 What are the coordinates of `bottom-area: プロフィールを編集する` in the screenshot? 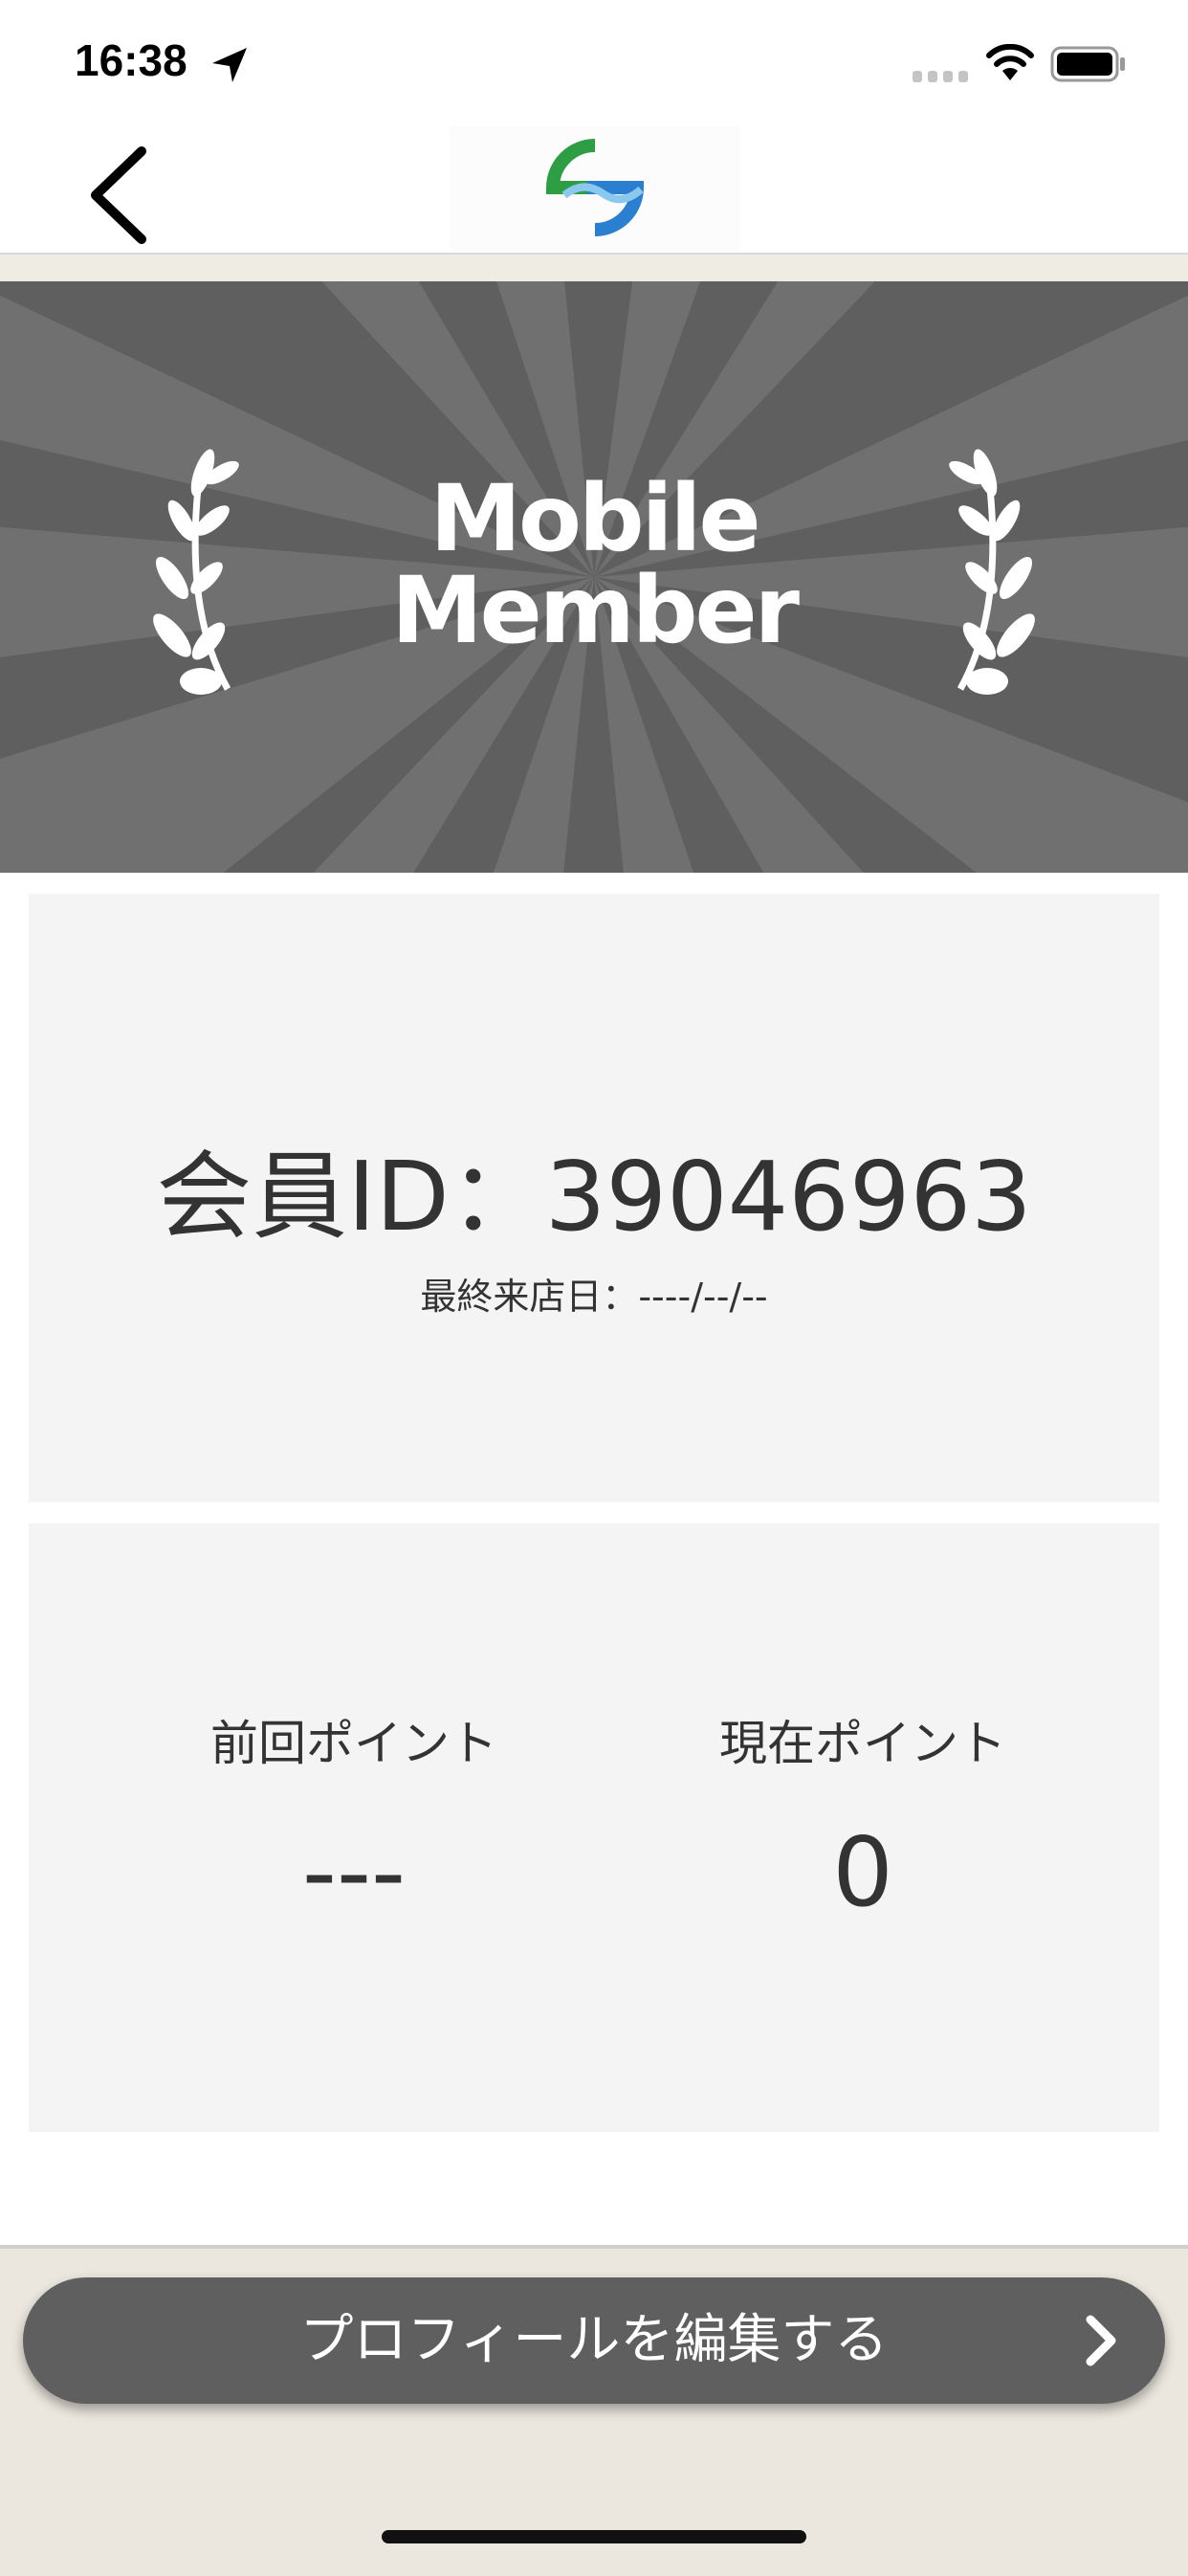 It's located at (594, 2410).